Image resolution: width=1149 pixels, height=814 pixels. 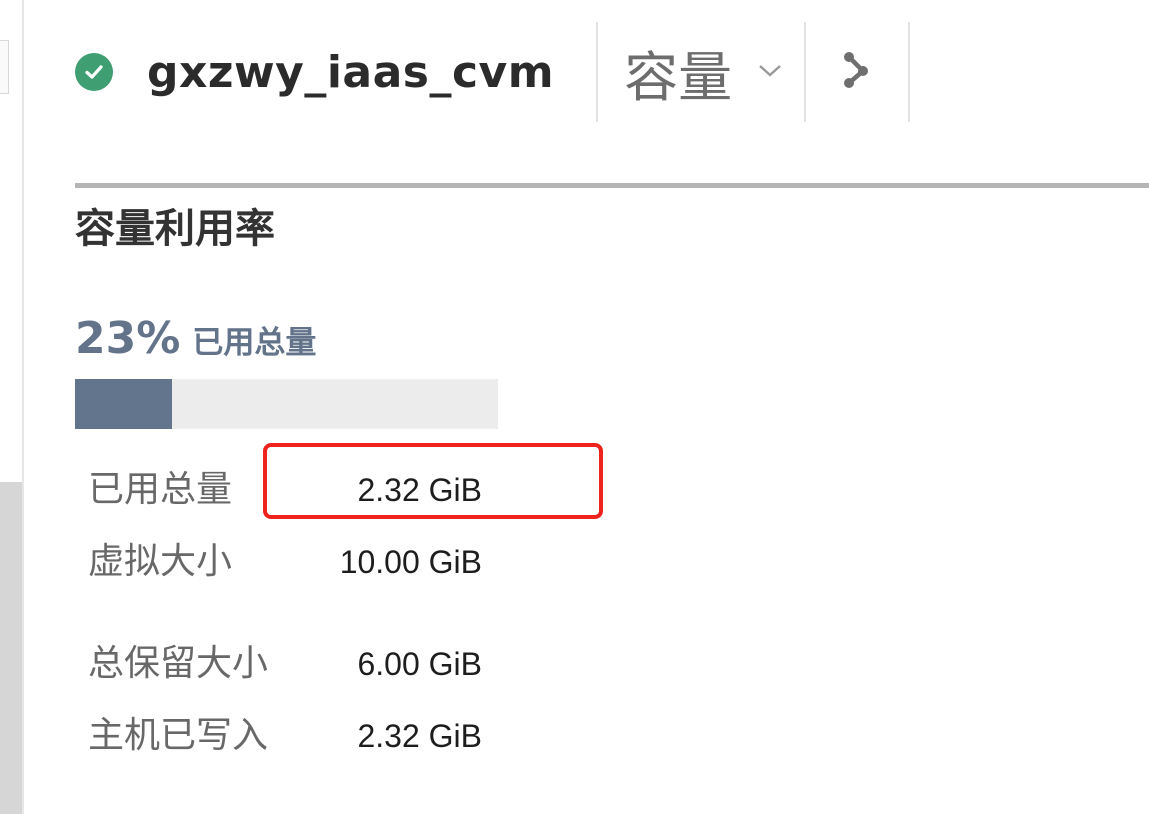 What do you see at coordinates (678, 77) in the screenshot?
I see `view-selector-label: 容量` at bounding box center [678, 77].